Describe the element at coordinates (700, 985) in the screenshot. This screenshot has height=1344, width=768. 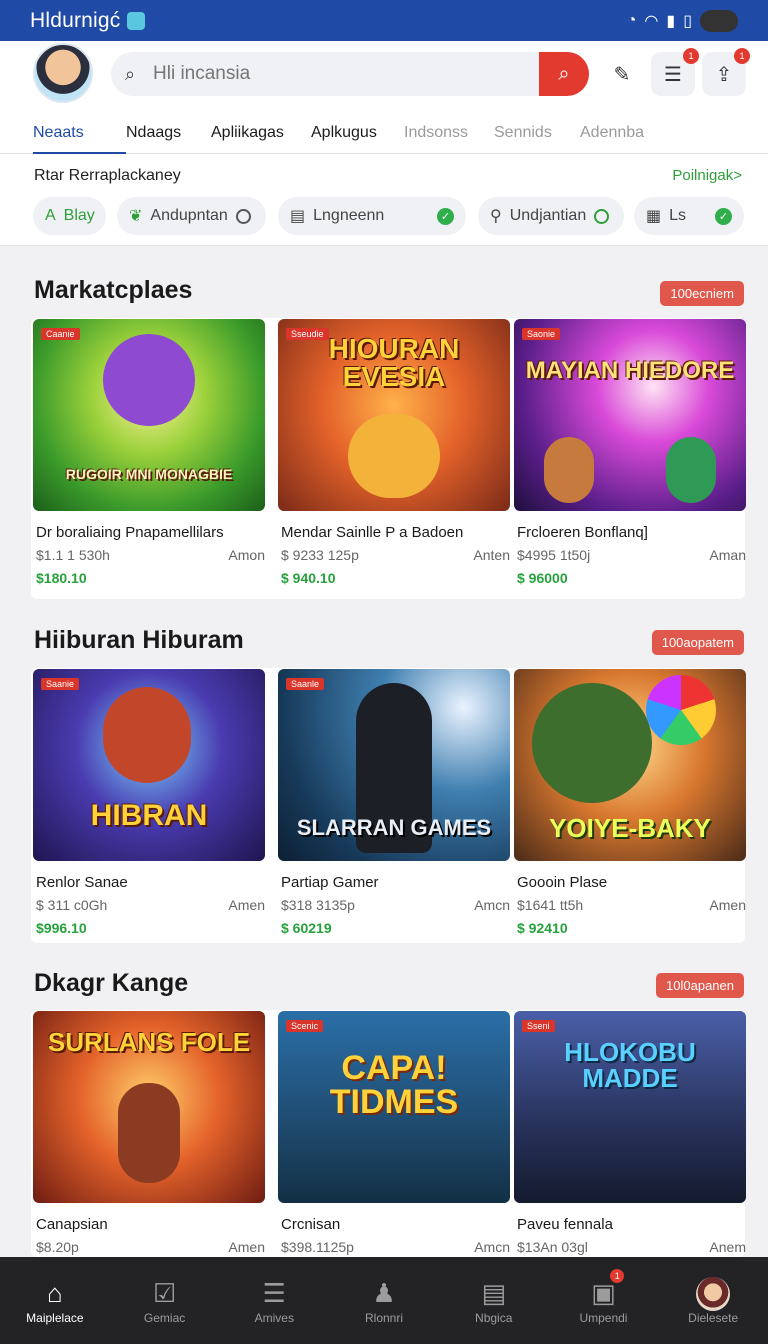
I see `section-pill: 10l0apanen` at that location.